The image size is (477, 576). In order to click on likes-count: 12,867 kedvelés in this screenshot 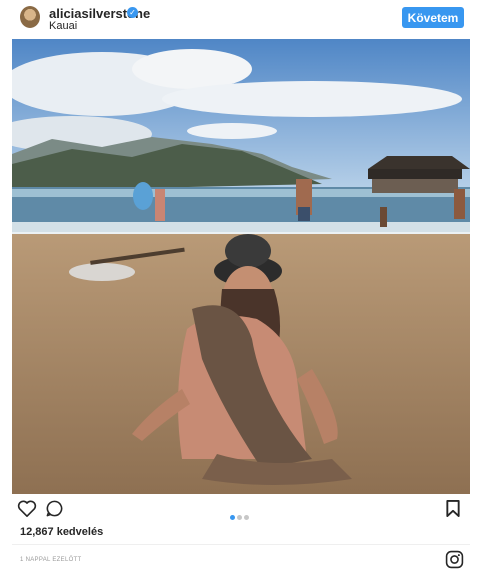, I will do `click(61, 532)`.